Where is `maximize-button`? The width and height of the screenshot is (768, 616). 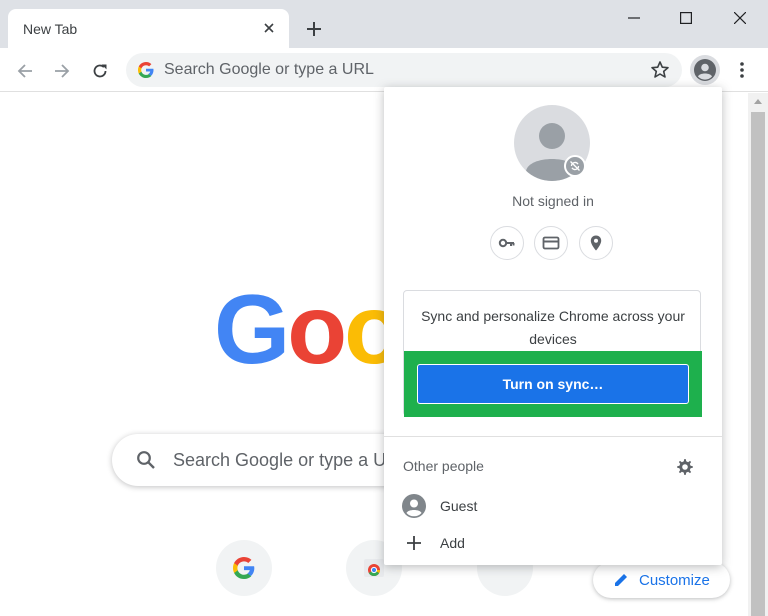
maximize-button is located at coordinates (686, 18).